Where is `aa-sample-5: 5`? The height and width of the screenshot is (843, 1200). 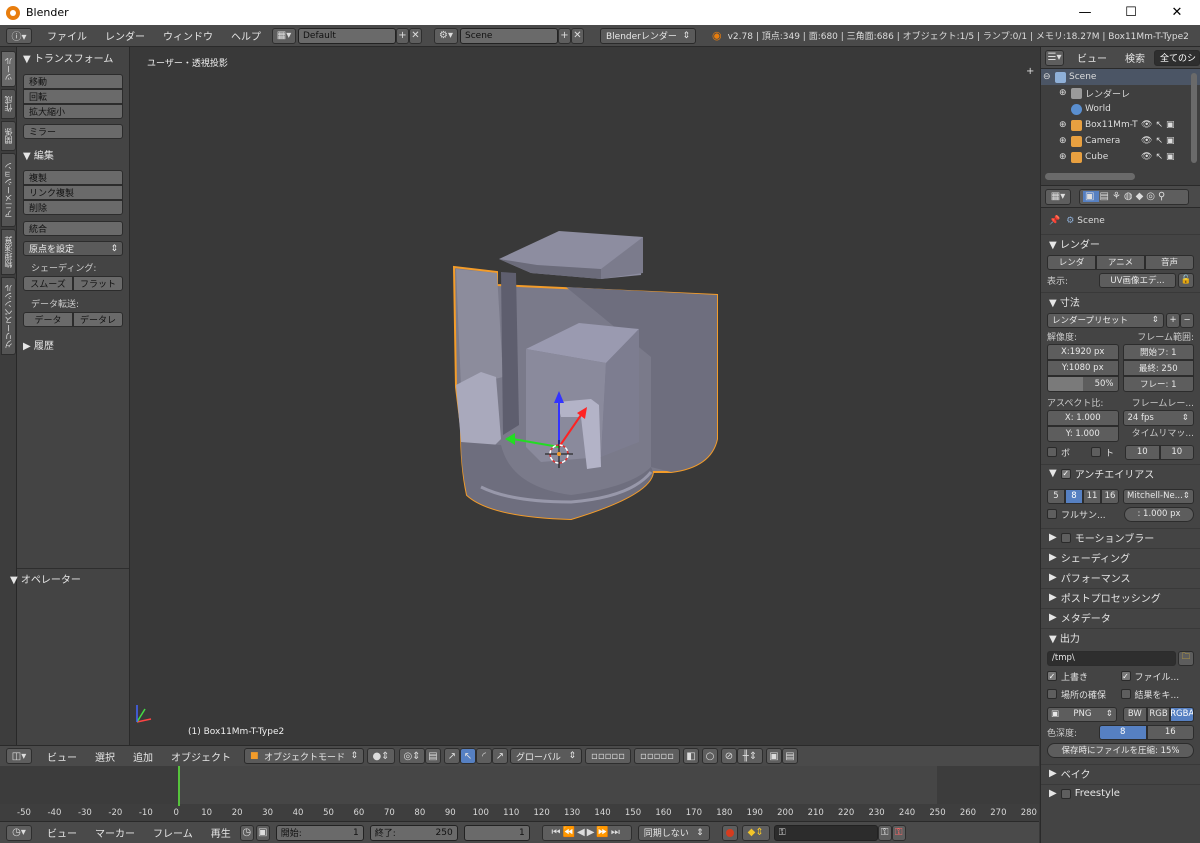 aa-sample-5: 5 is located at coordinates (1056, 496).